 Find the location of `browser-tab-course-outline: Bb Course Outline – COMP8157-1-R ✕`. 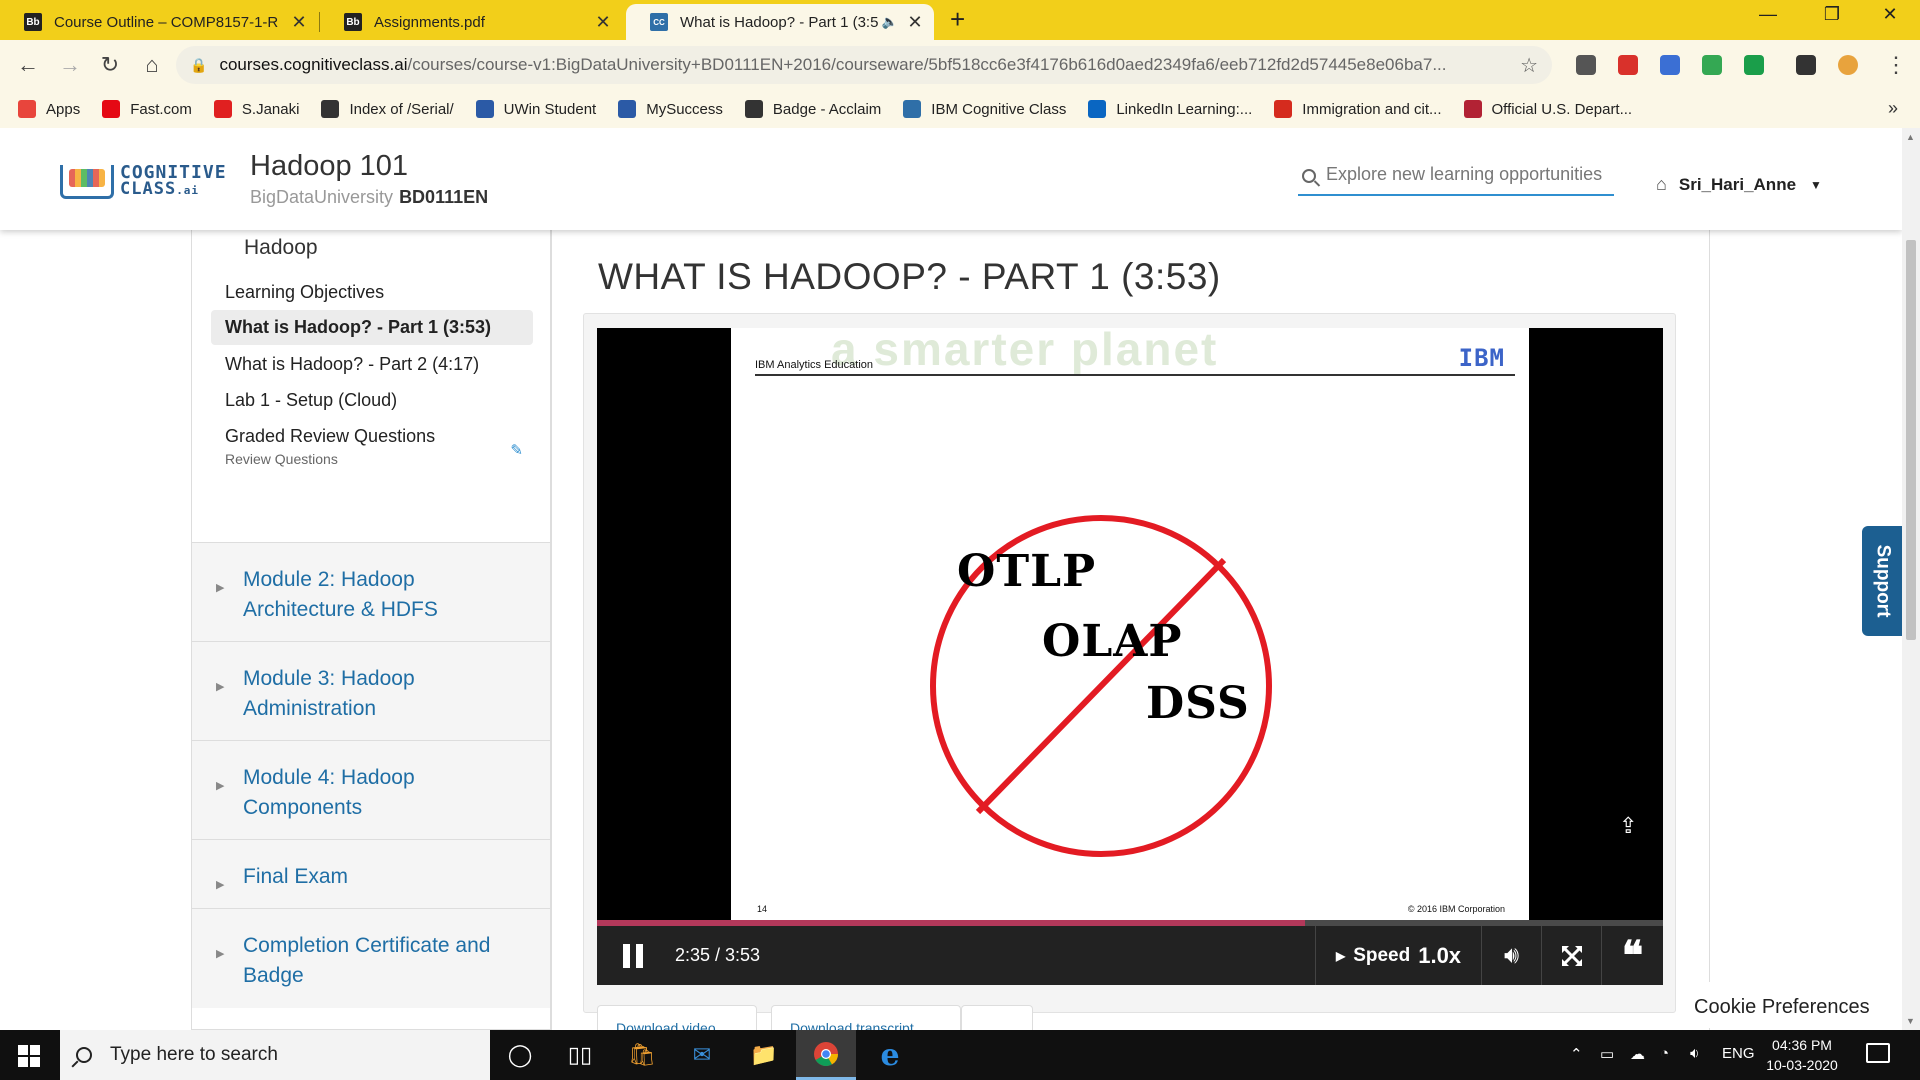

browser-tab-course-outline: Bb Course Outline – COMP8157-1-R ✕ is located at coordinates (159, 22).